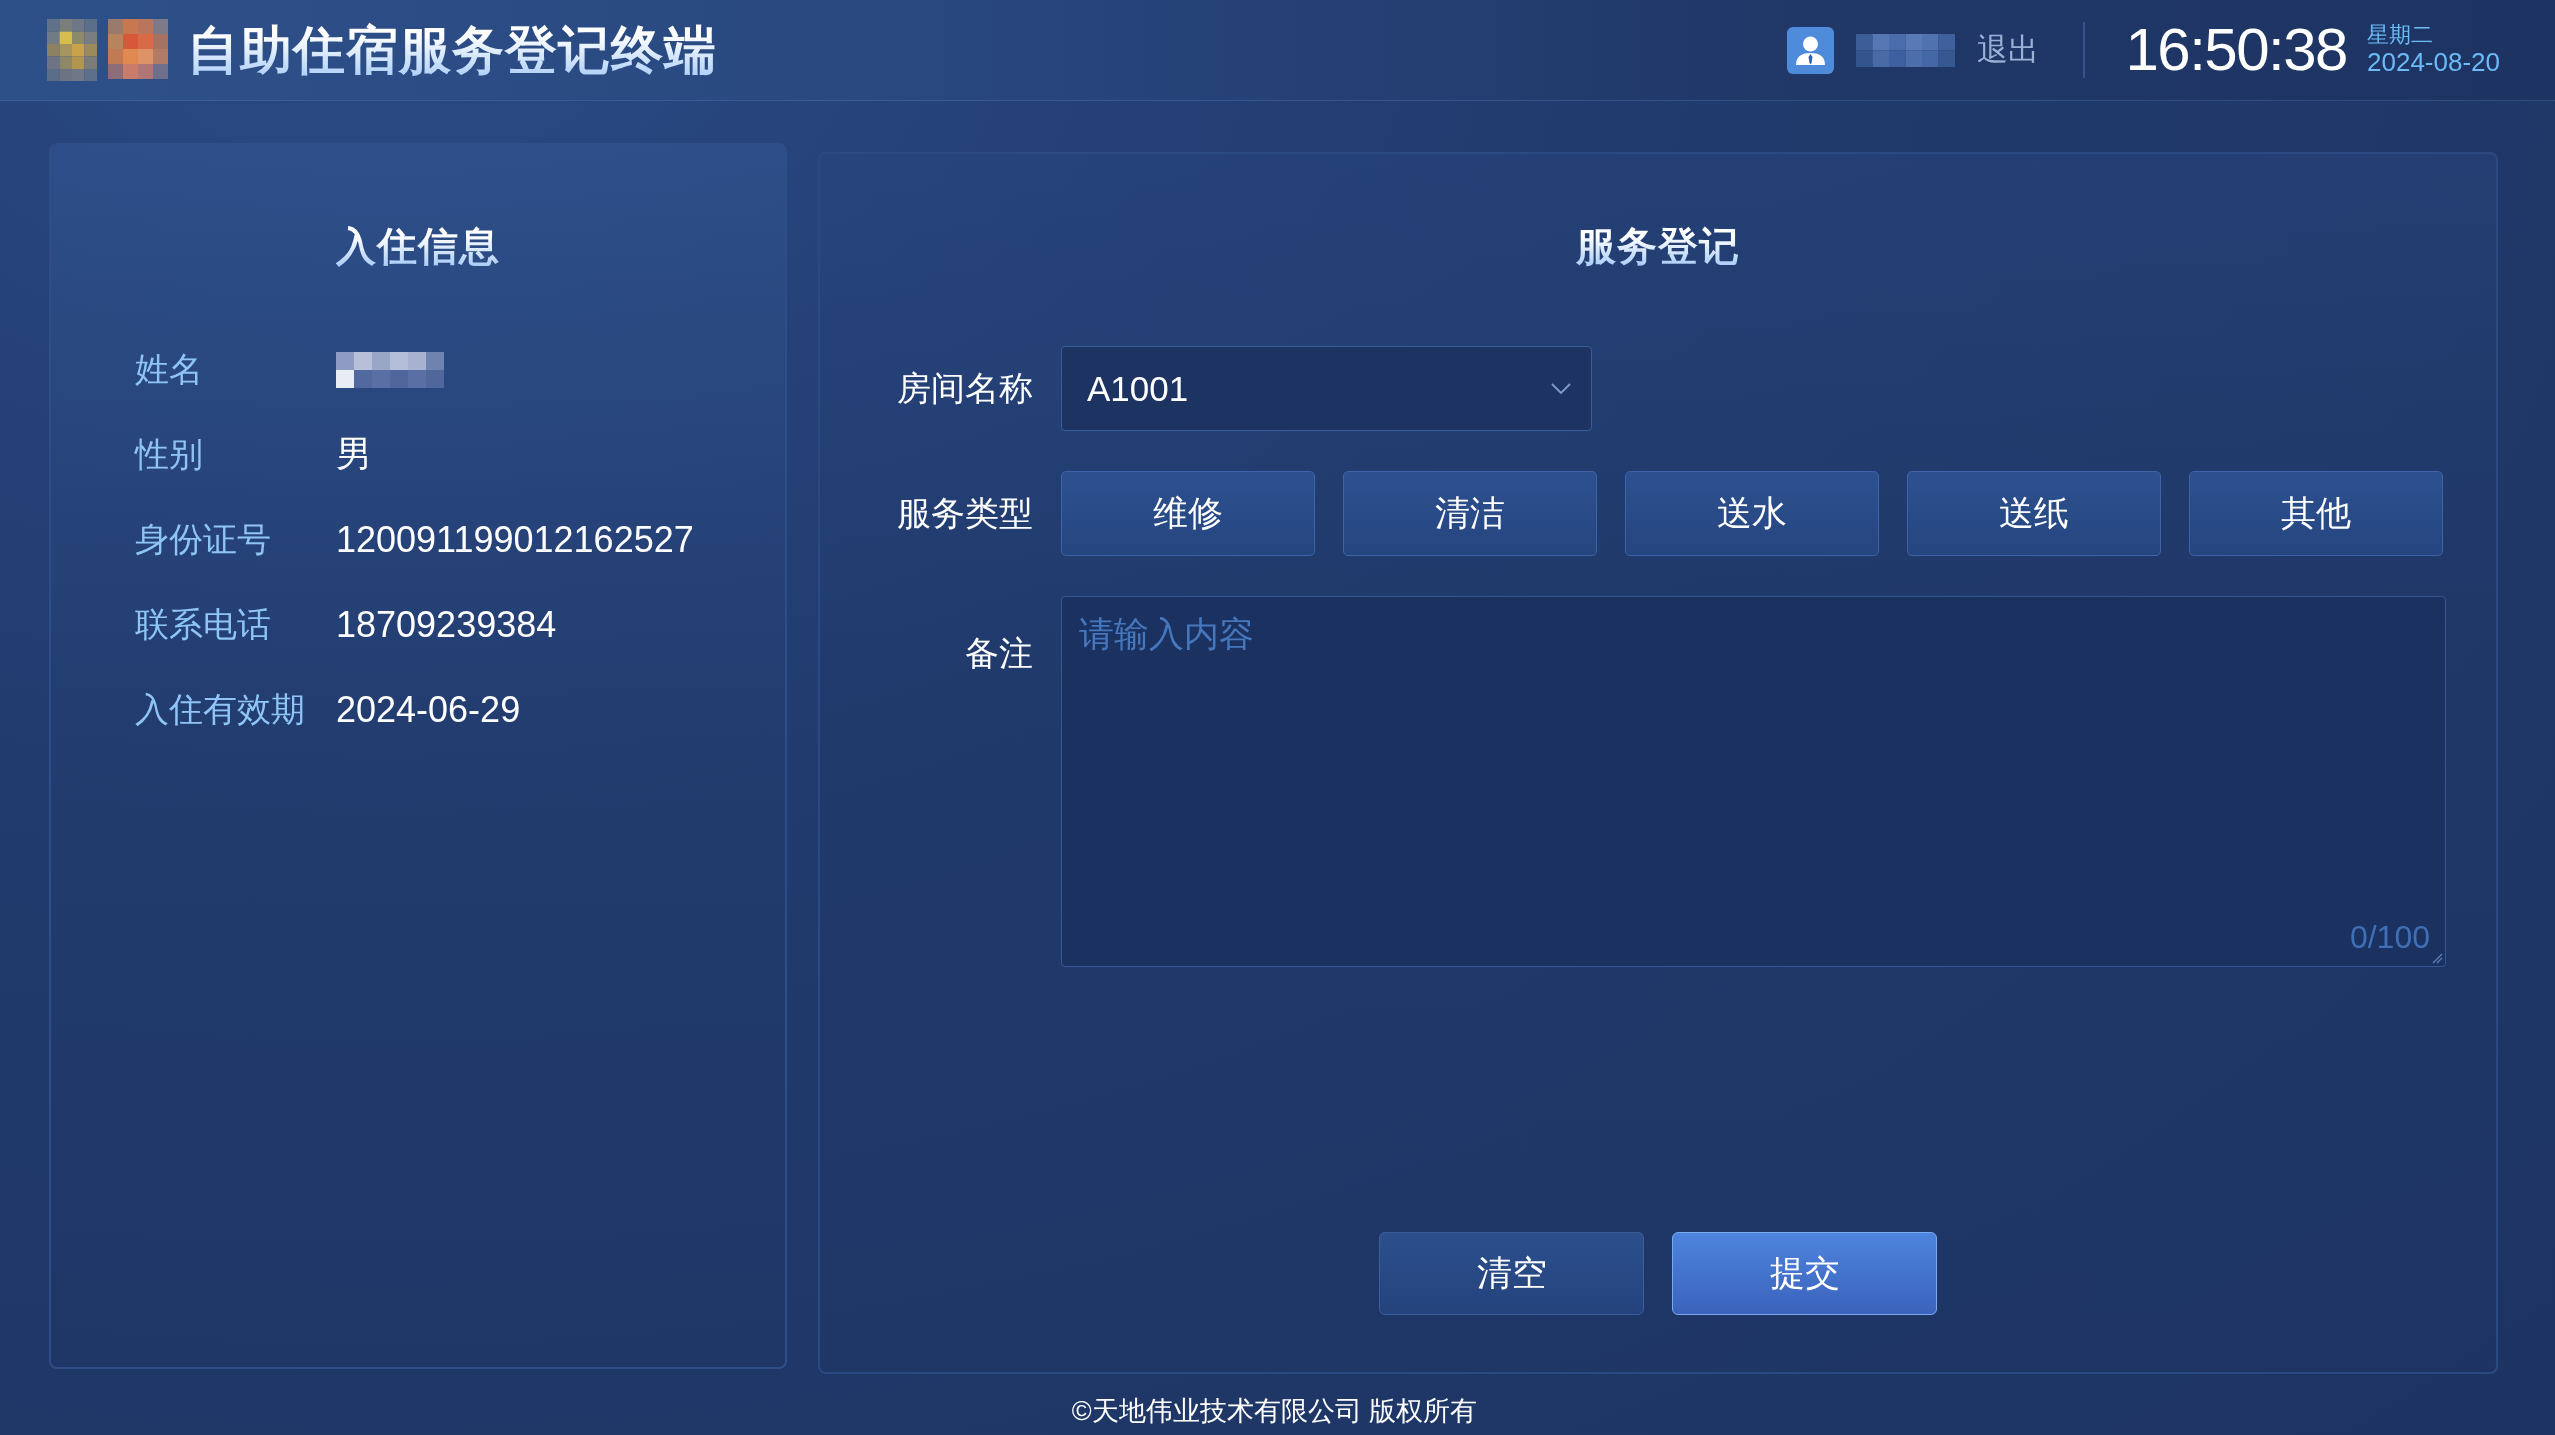  Describe the element at coordinates (1188, 513) in the screenshot. I see `service-type-option: 维修` at that location.